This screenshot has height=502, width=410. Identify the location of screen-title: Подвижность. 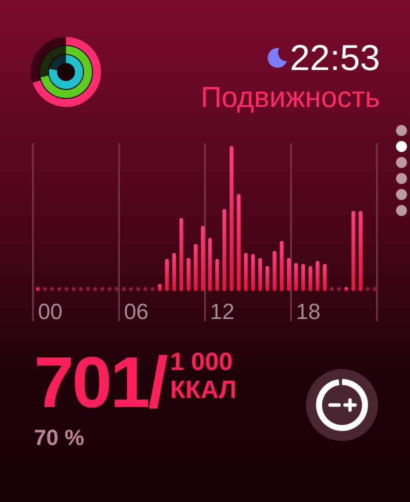
(290, 98).